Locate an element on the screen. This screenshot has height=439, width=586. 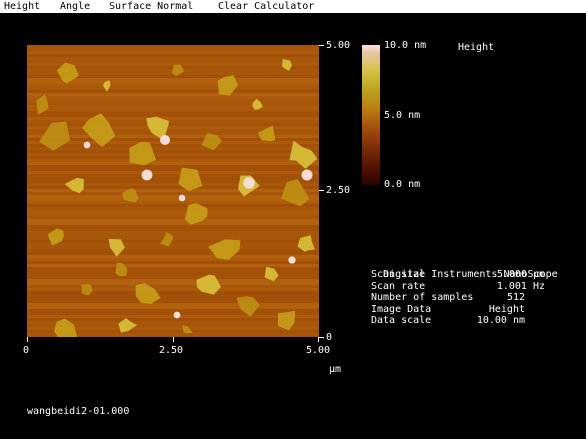
y-tick-bottom is located at coordinates (321, 337).